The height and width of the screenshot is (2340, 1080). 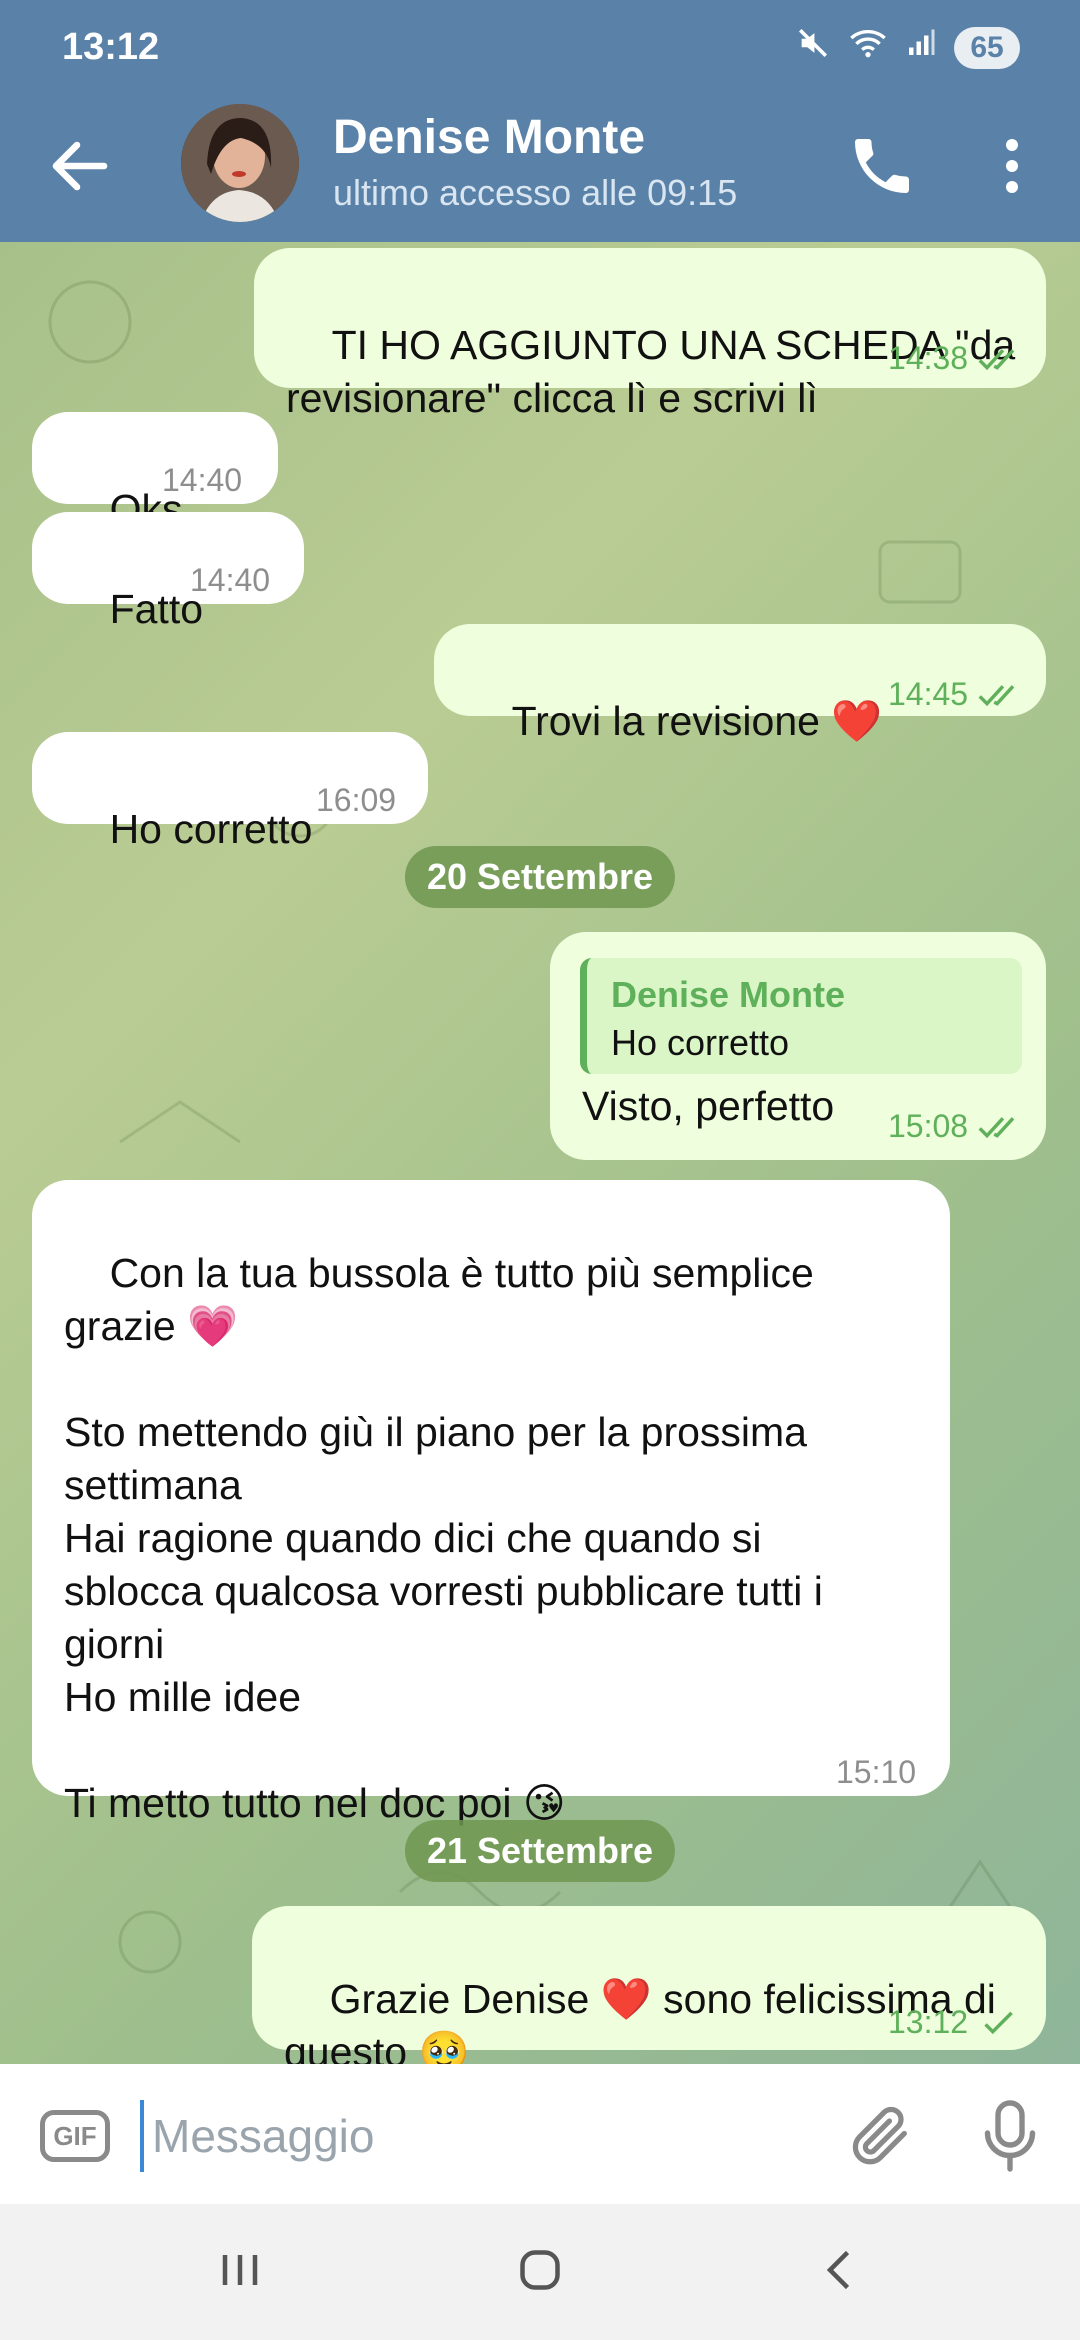 I want to click on recent-apps-button, so click(x=240, y=2270).